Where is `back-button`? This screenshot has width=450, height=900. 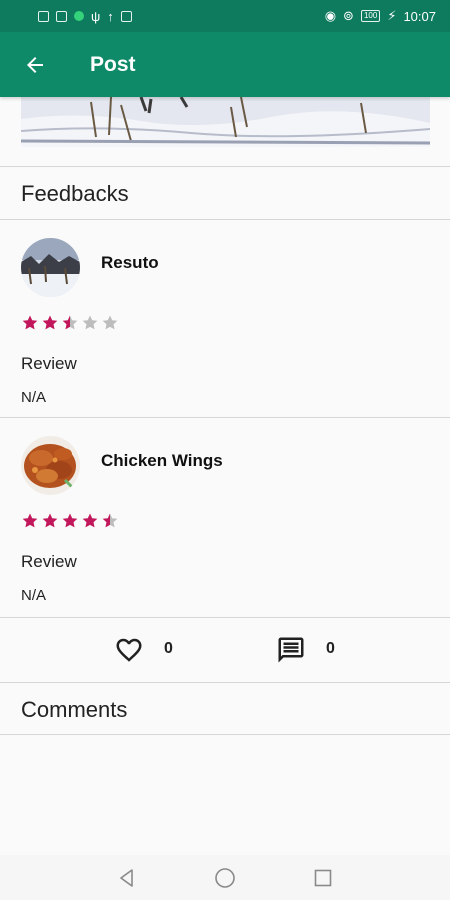 back-button is located at coordinates (35, 64).